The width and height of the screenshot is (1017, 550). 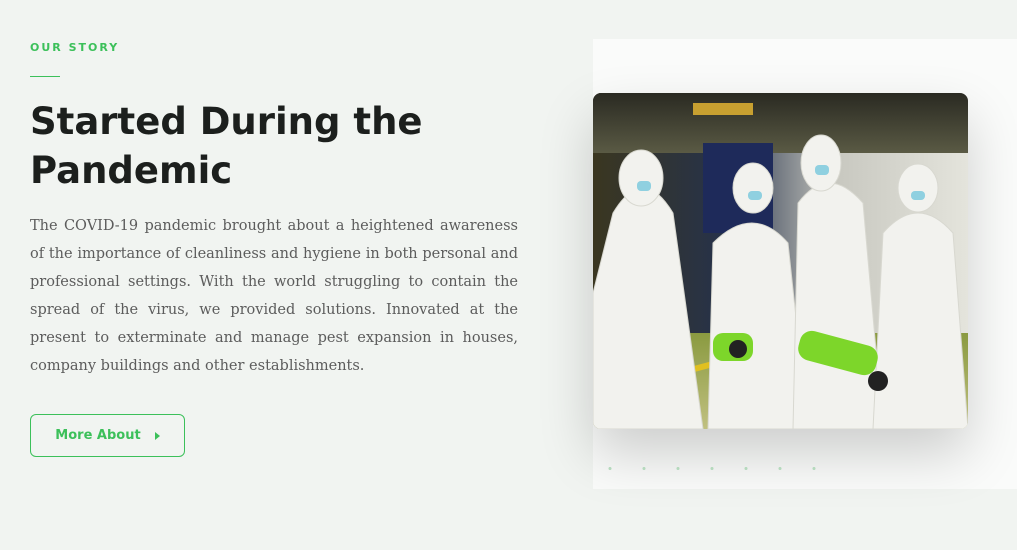 What do you see at coordinates (75, 47) in the screenshot?
I see `section-eyebrow: OUR STORY` at bounding box center [75, 47].